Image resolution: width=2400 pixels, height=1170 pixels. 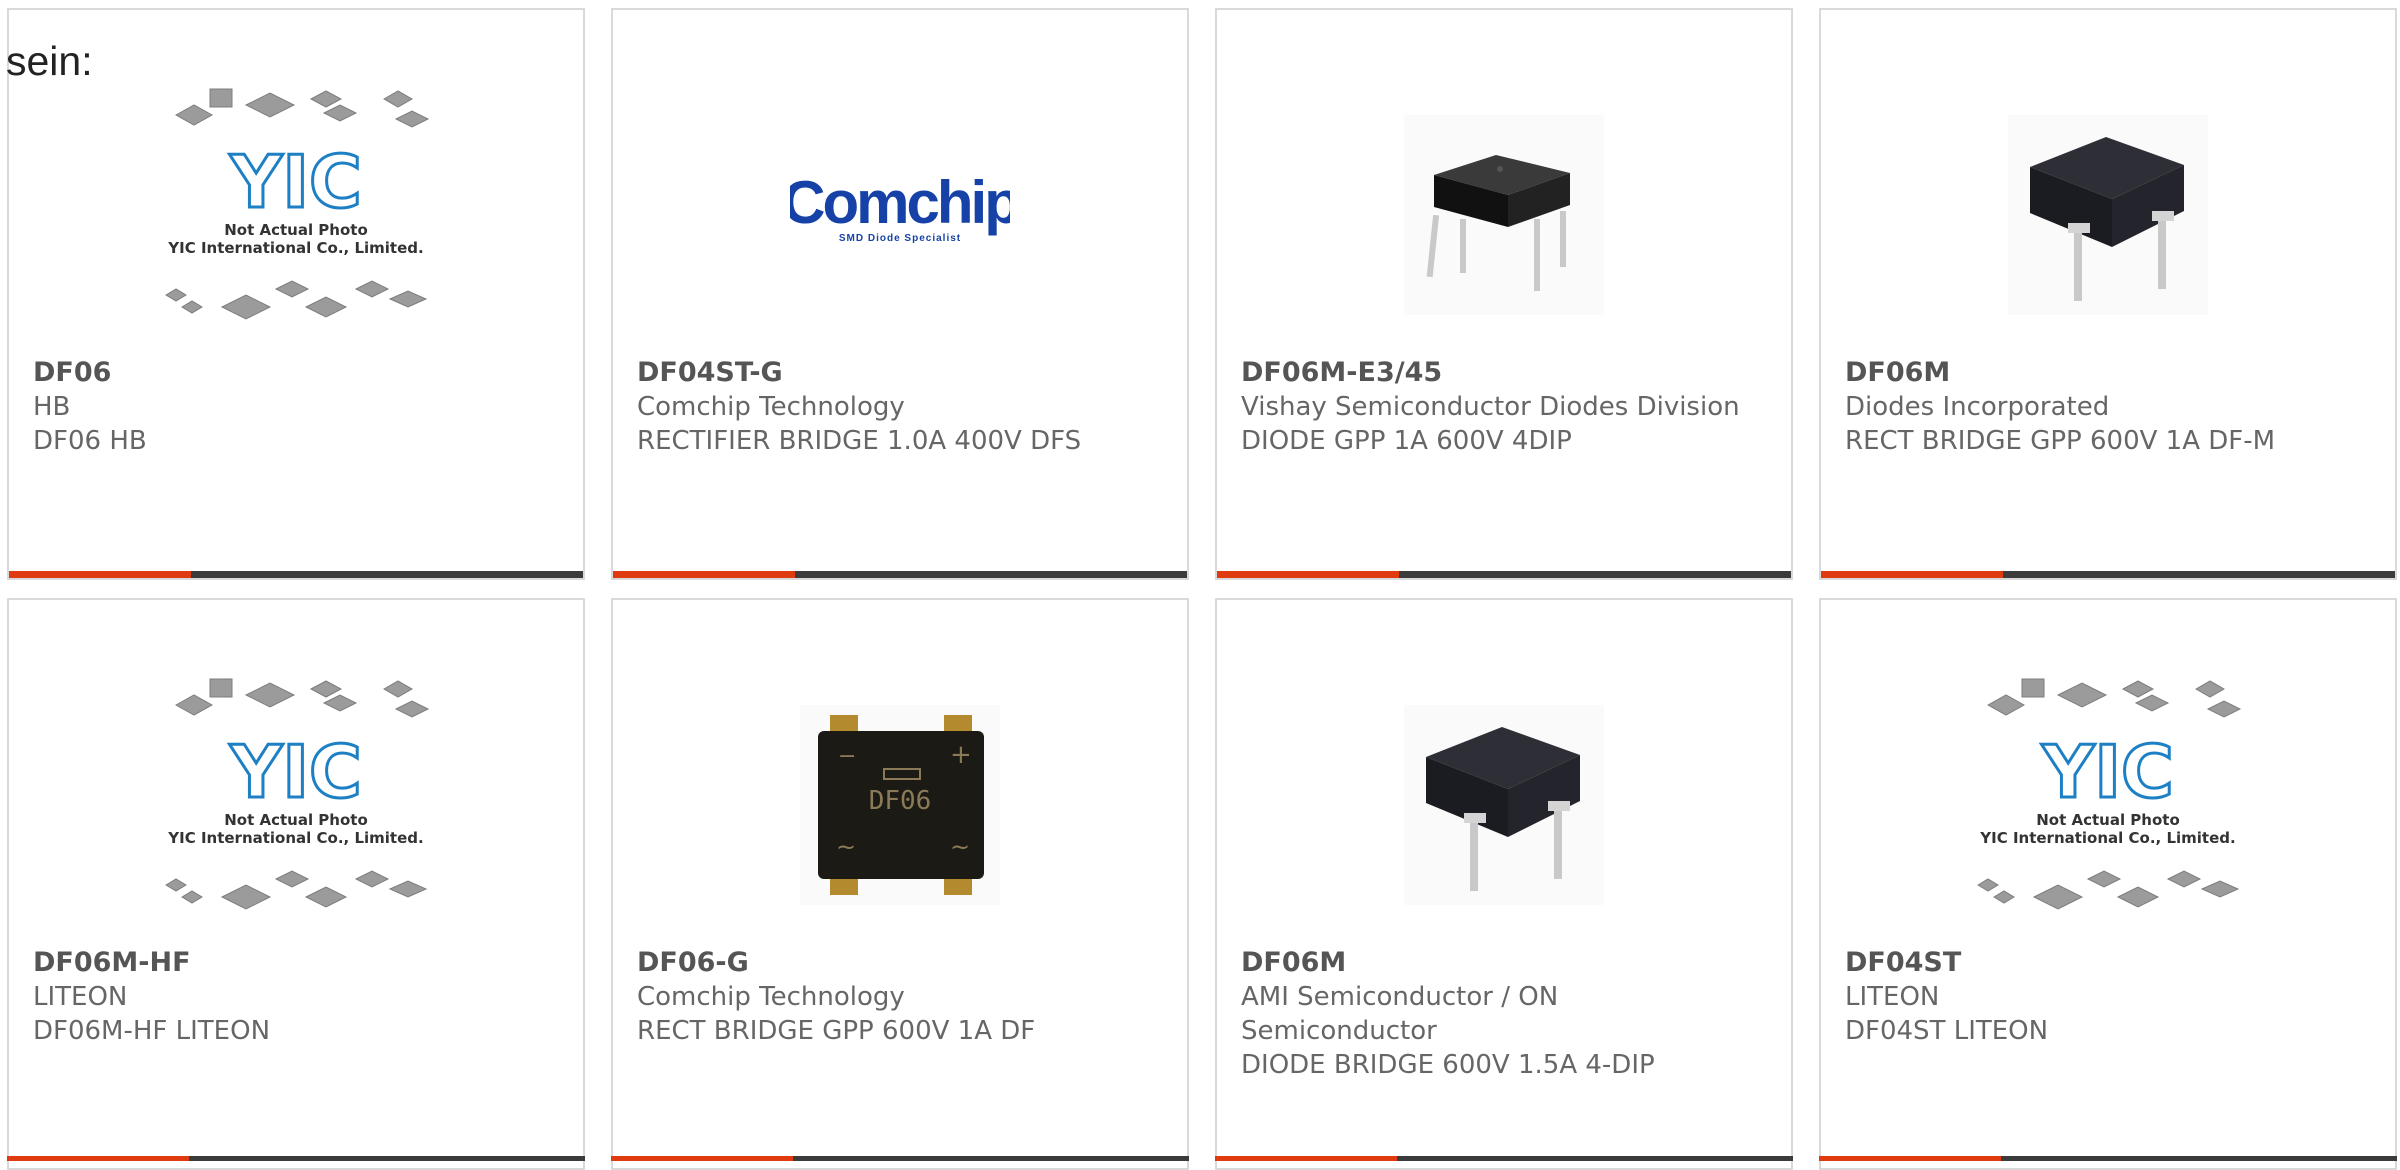 What do you see at coordinates (836, 1031) in the screenshot?
I see `product-description: RECT BRIDGE GPP 600V 1A DF` at bounding box center [836, 1031].